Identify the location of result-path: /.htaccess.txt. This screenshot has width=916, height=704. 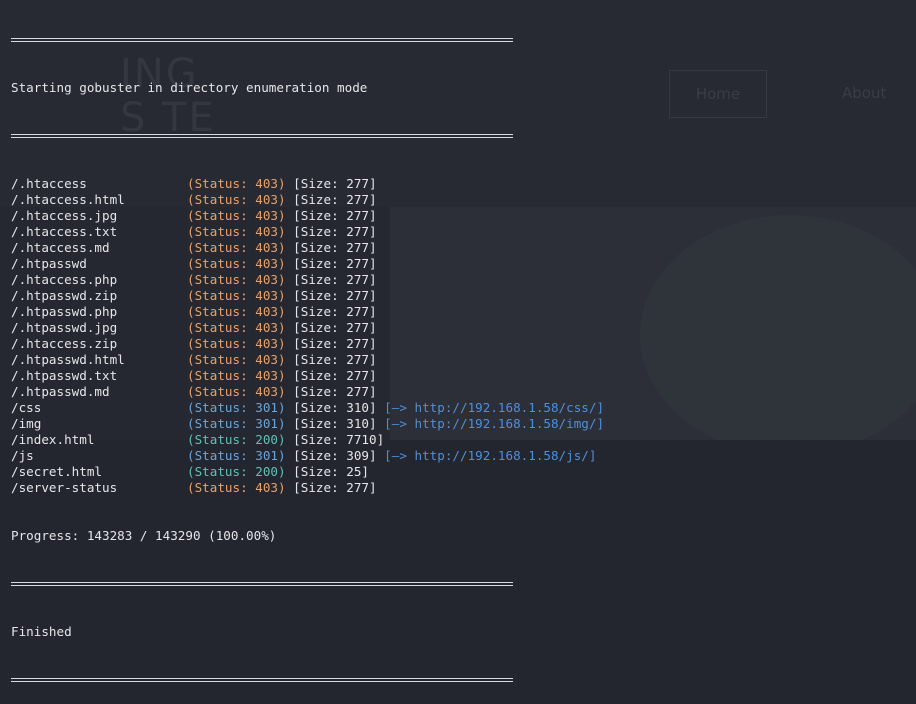
(64, 231).